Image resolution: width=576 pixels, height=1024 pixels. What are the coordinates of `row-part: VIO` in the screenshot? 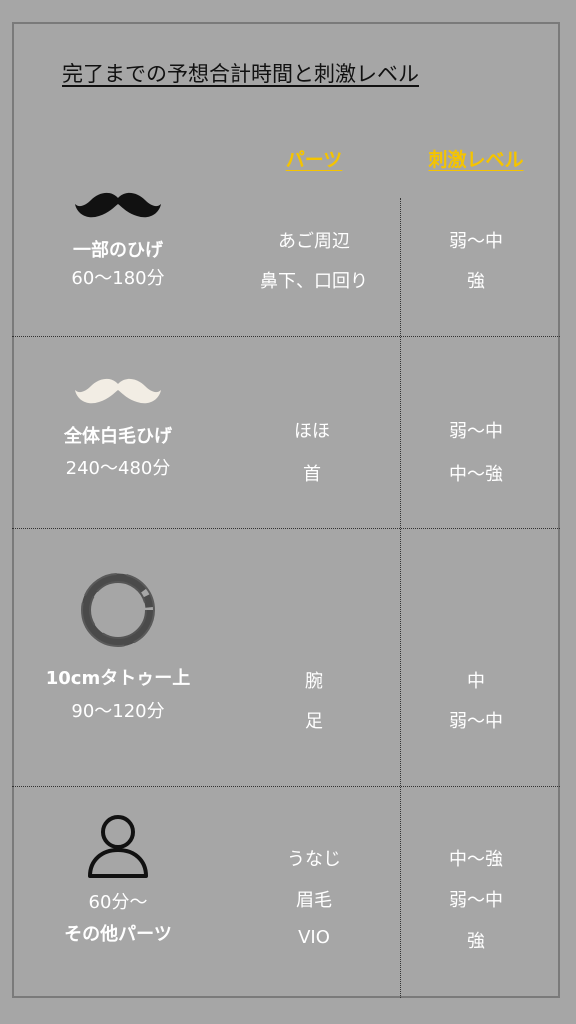 It's located at (314, 937).